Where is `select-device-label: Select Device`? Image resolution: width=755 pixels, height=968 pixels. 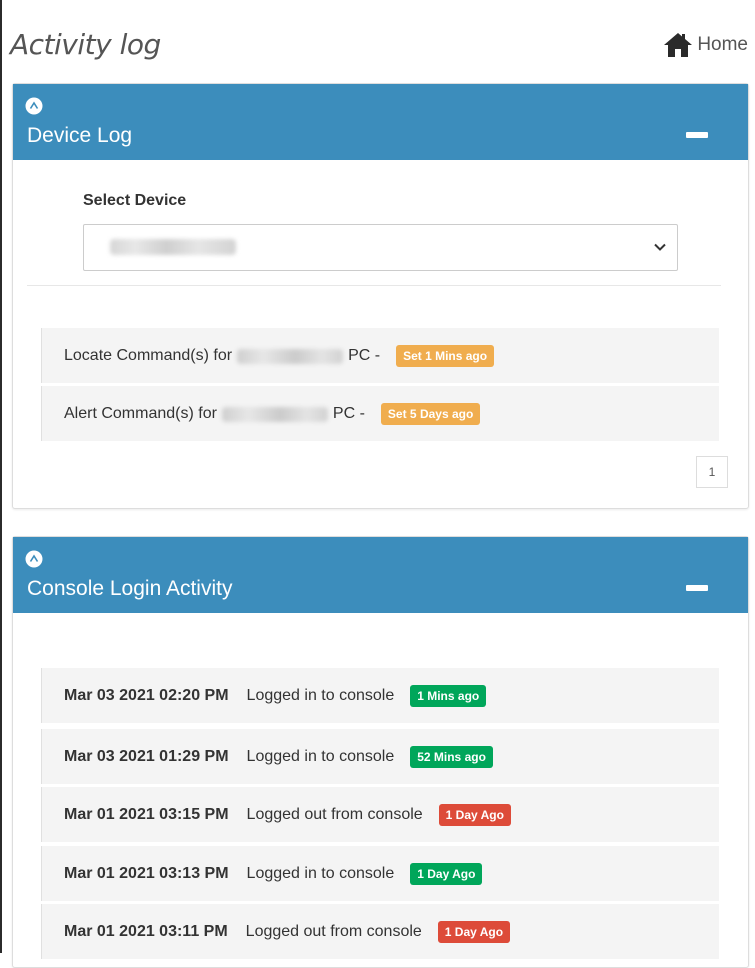
select-device-label: Select Device is located at coordinates (135, 200).